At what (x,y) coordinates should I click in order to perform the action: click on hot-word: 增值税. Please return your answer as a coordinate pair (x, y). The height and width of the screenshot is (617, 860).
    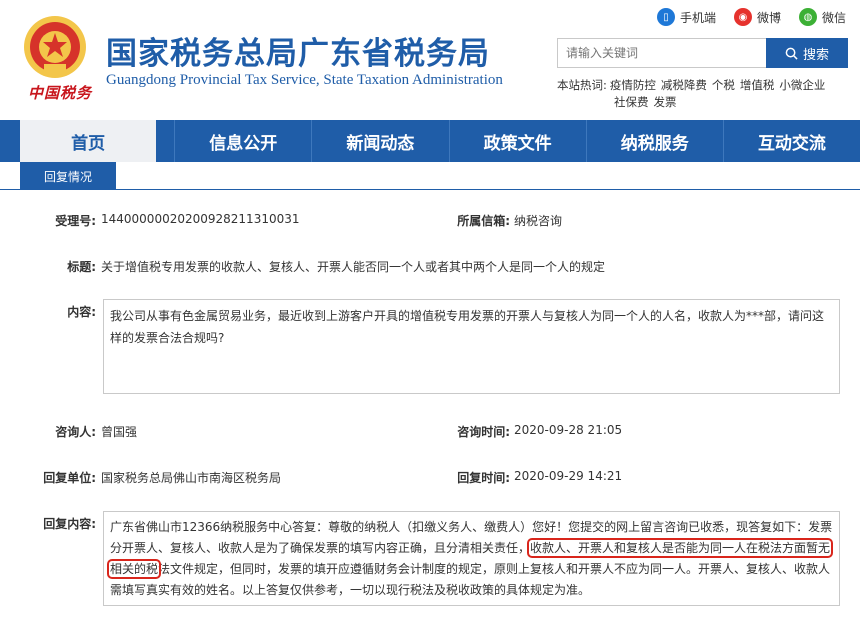
    Looking at the image, I should click on (757, 85).